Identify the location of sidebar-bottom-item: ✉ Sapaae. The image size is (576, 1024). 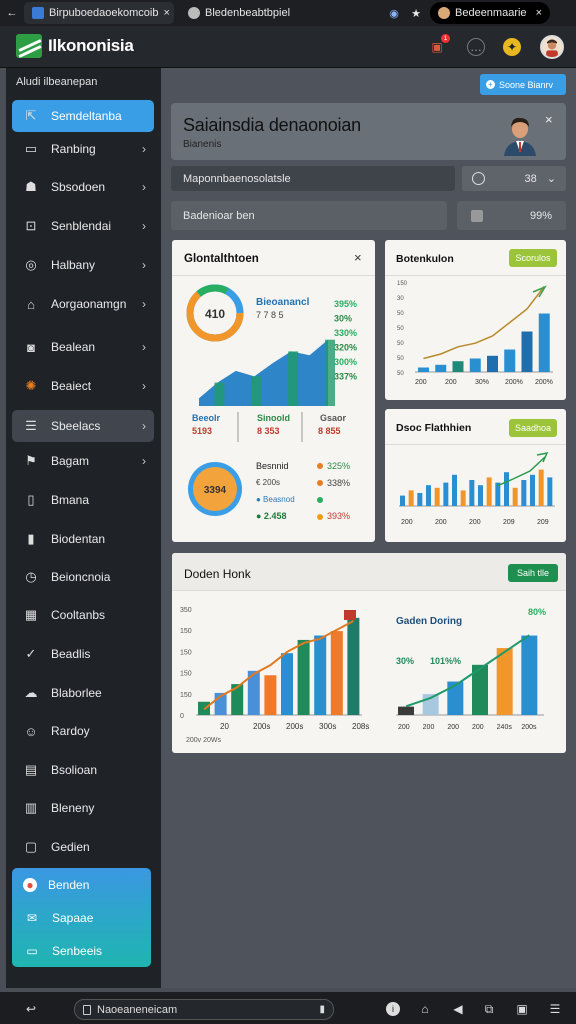
(81, 917).